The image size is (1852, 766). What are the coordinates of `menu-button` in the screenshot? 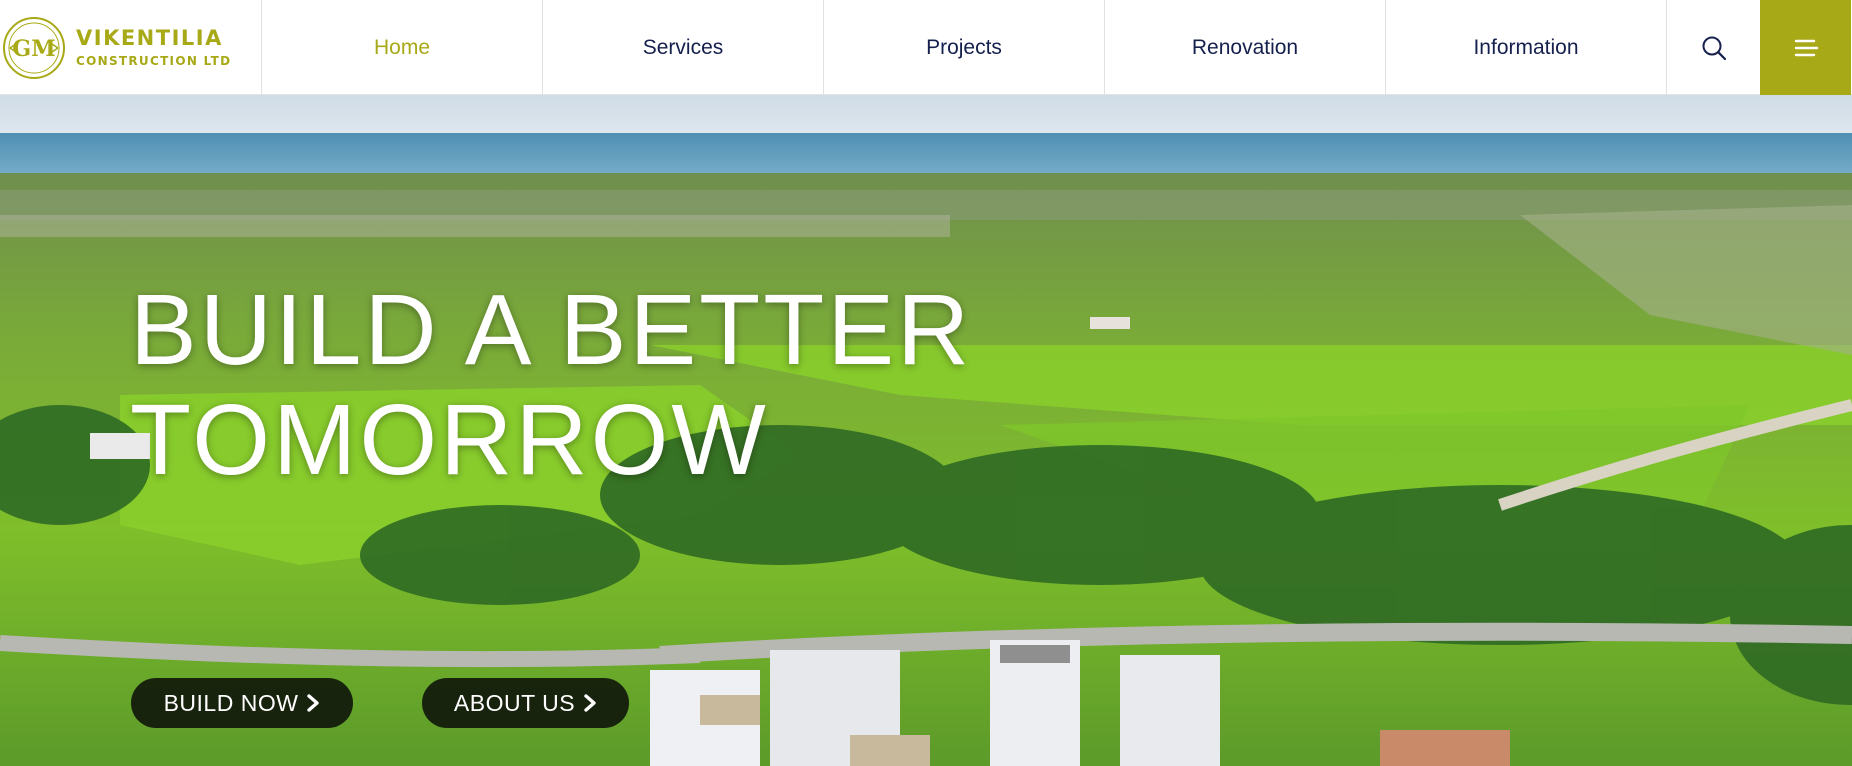 It's located at (1805, 47).